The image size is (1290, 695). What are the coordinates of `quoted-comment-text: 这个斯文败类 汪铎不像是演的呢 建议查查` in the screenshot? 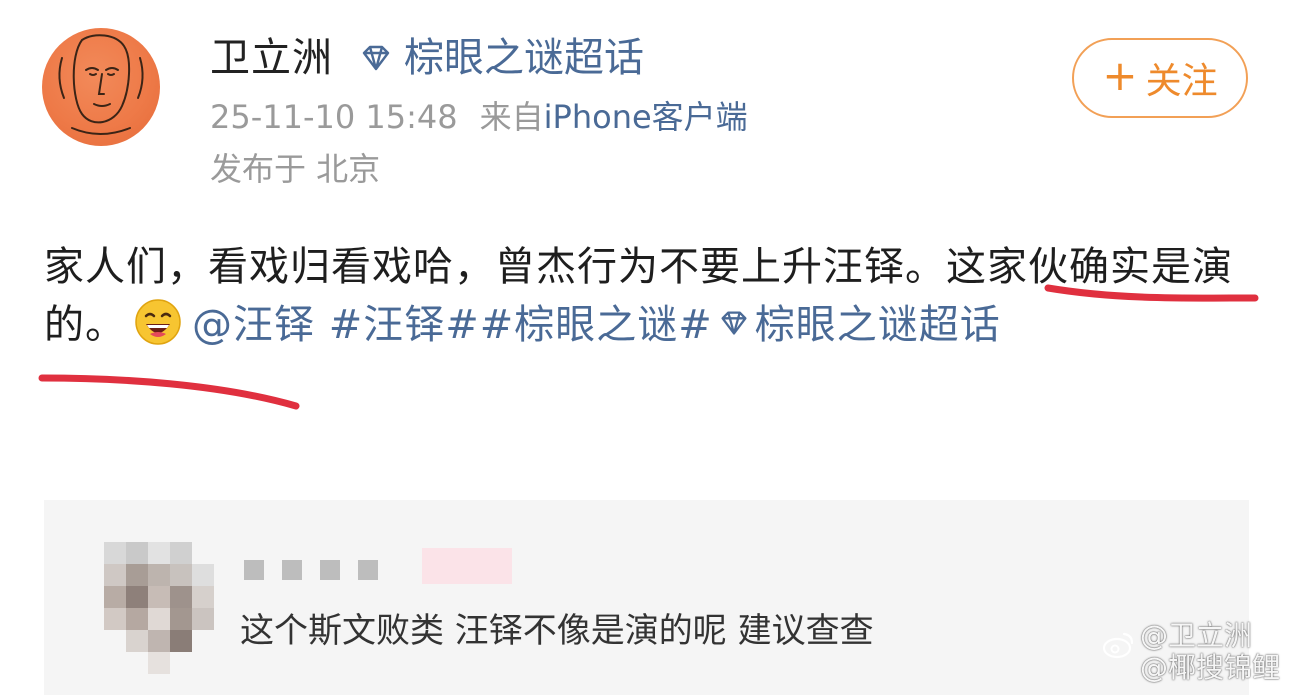 It's located at (557, 631).